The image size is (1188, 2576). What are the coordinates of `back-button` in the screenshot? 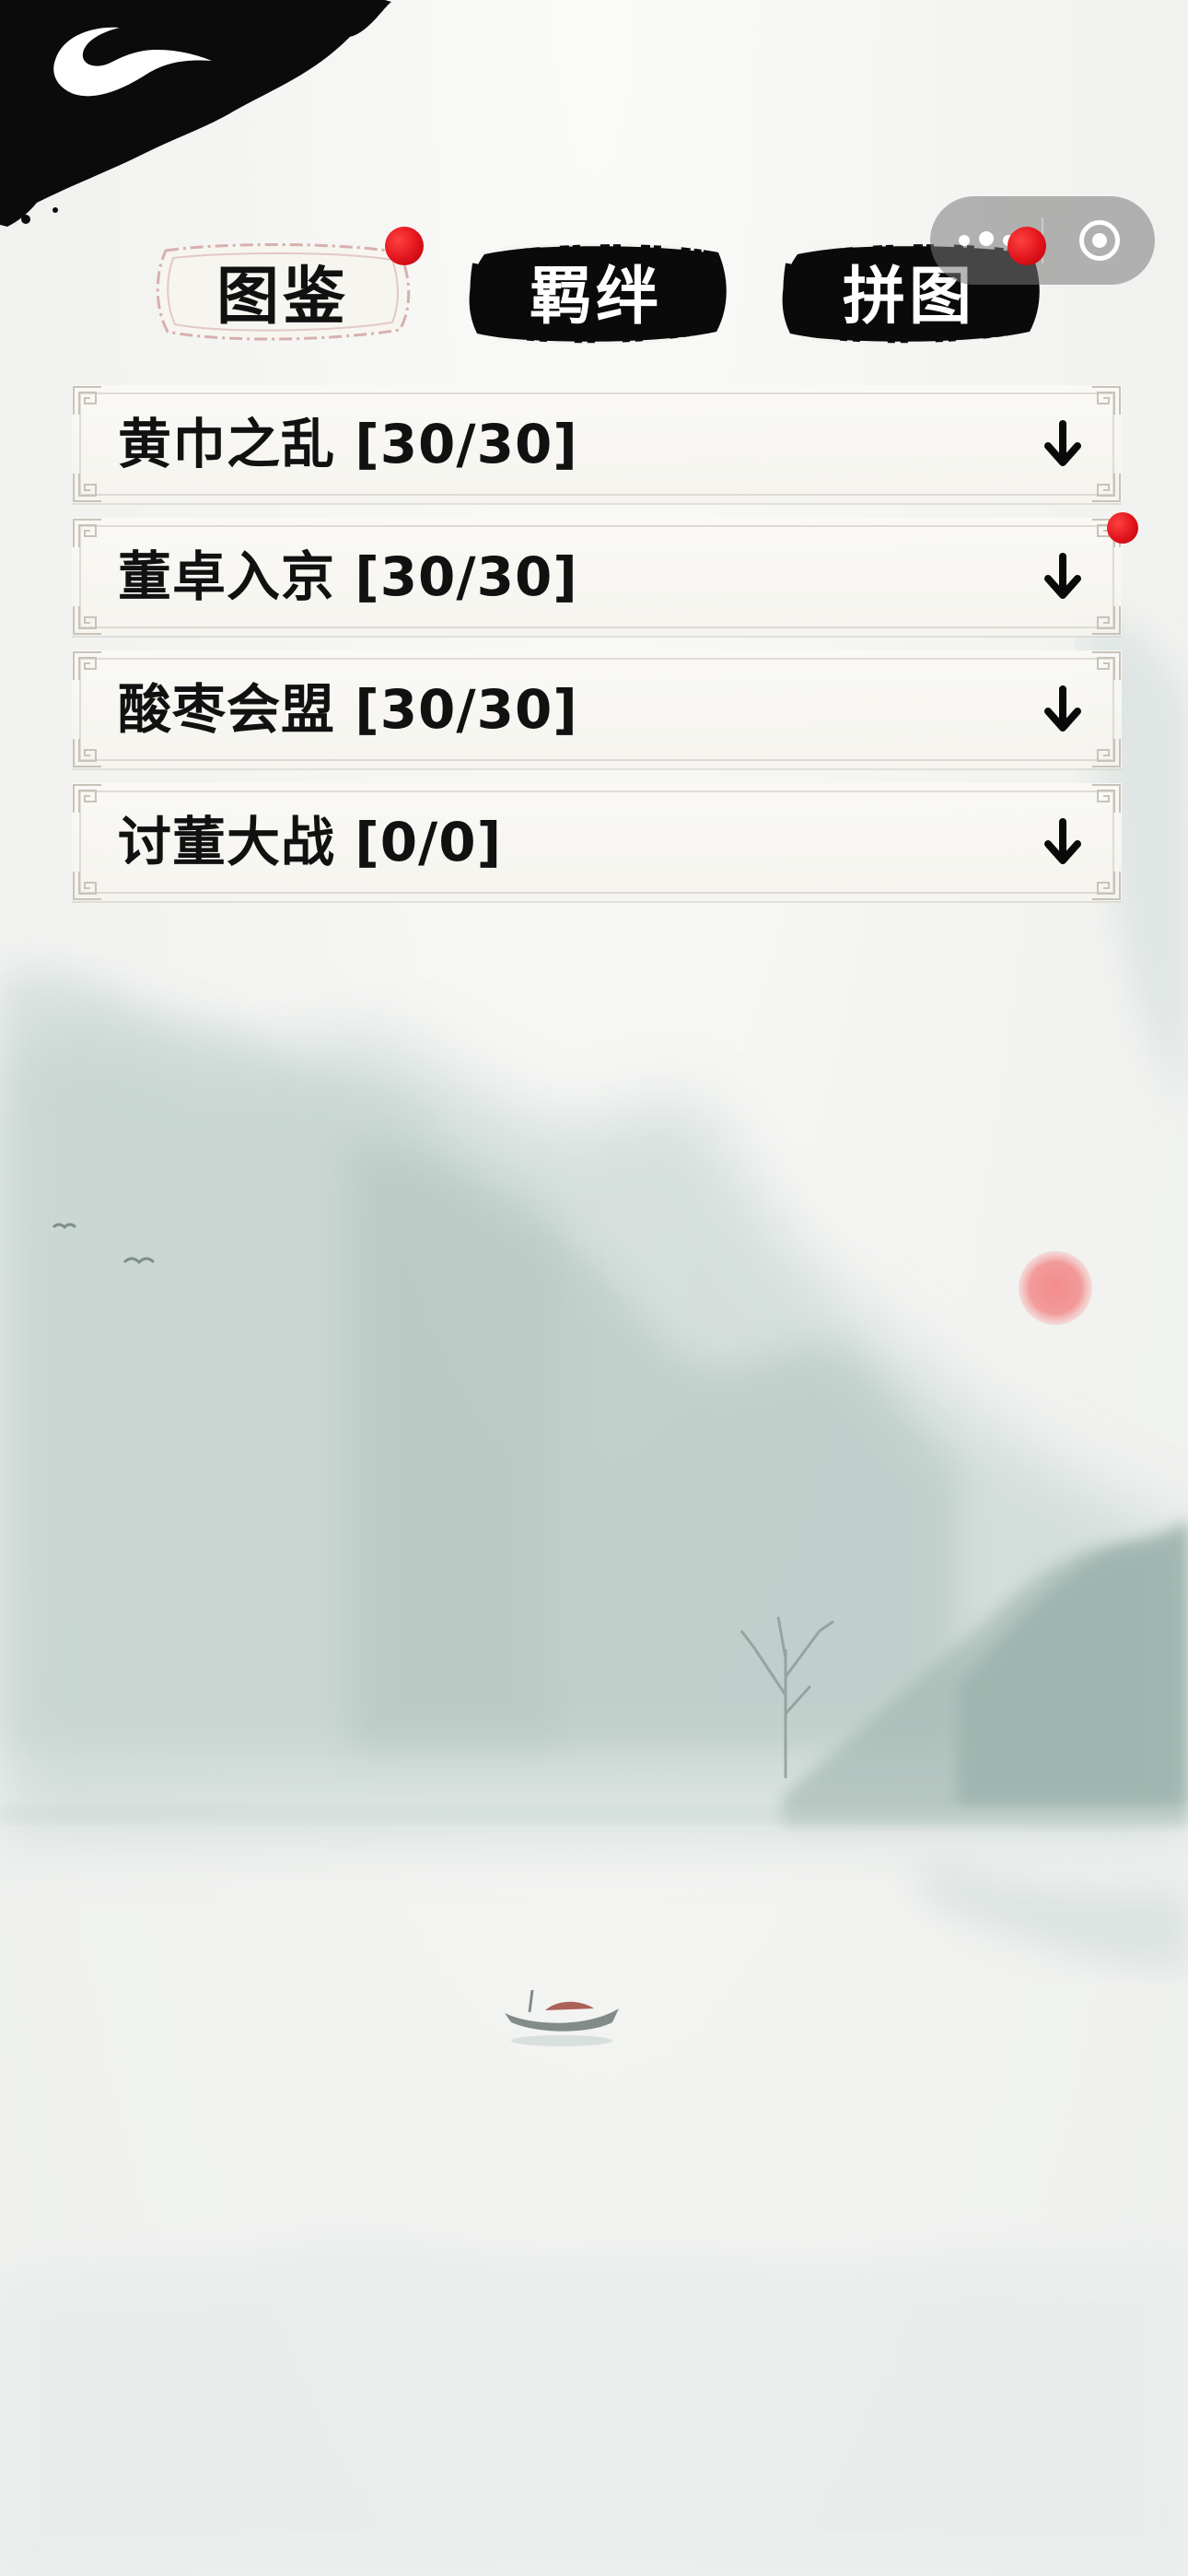 It's located at (124, 64).